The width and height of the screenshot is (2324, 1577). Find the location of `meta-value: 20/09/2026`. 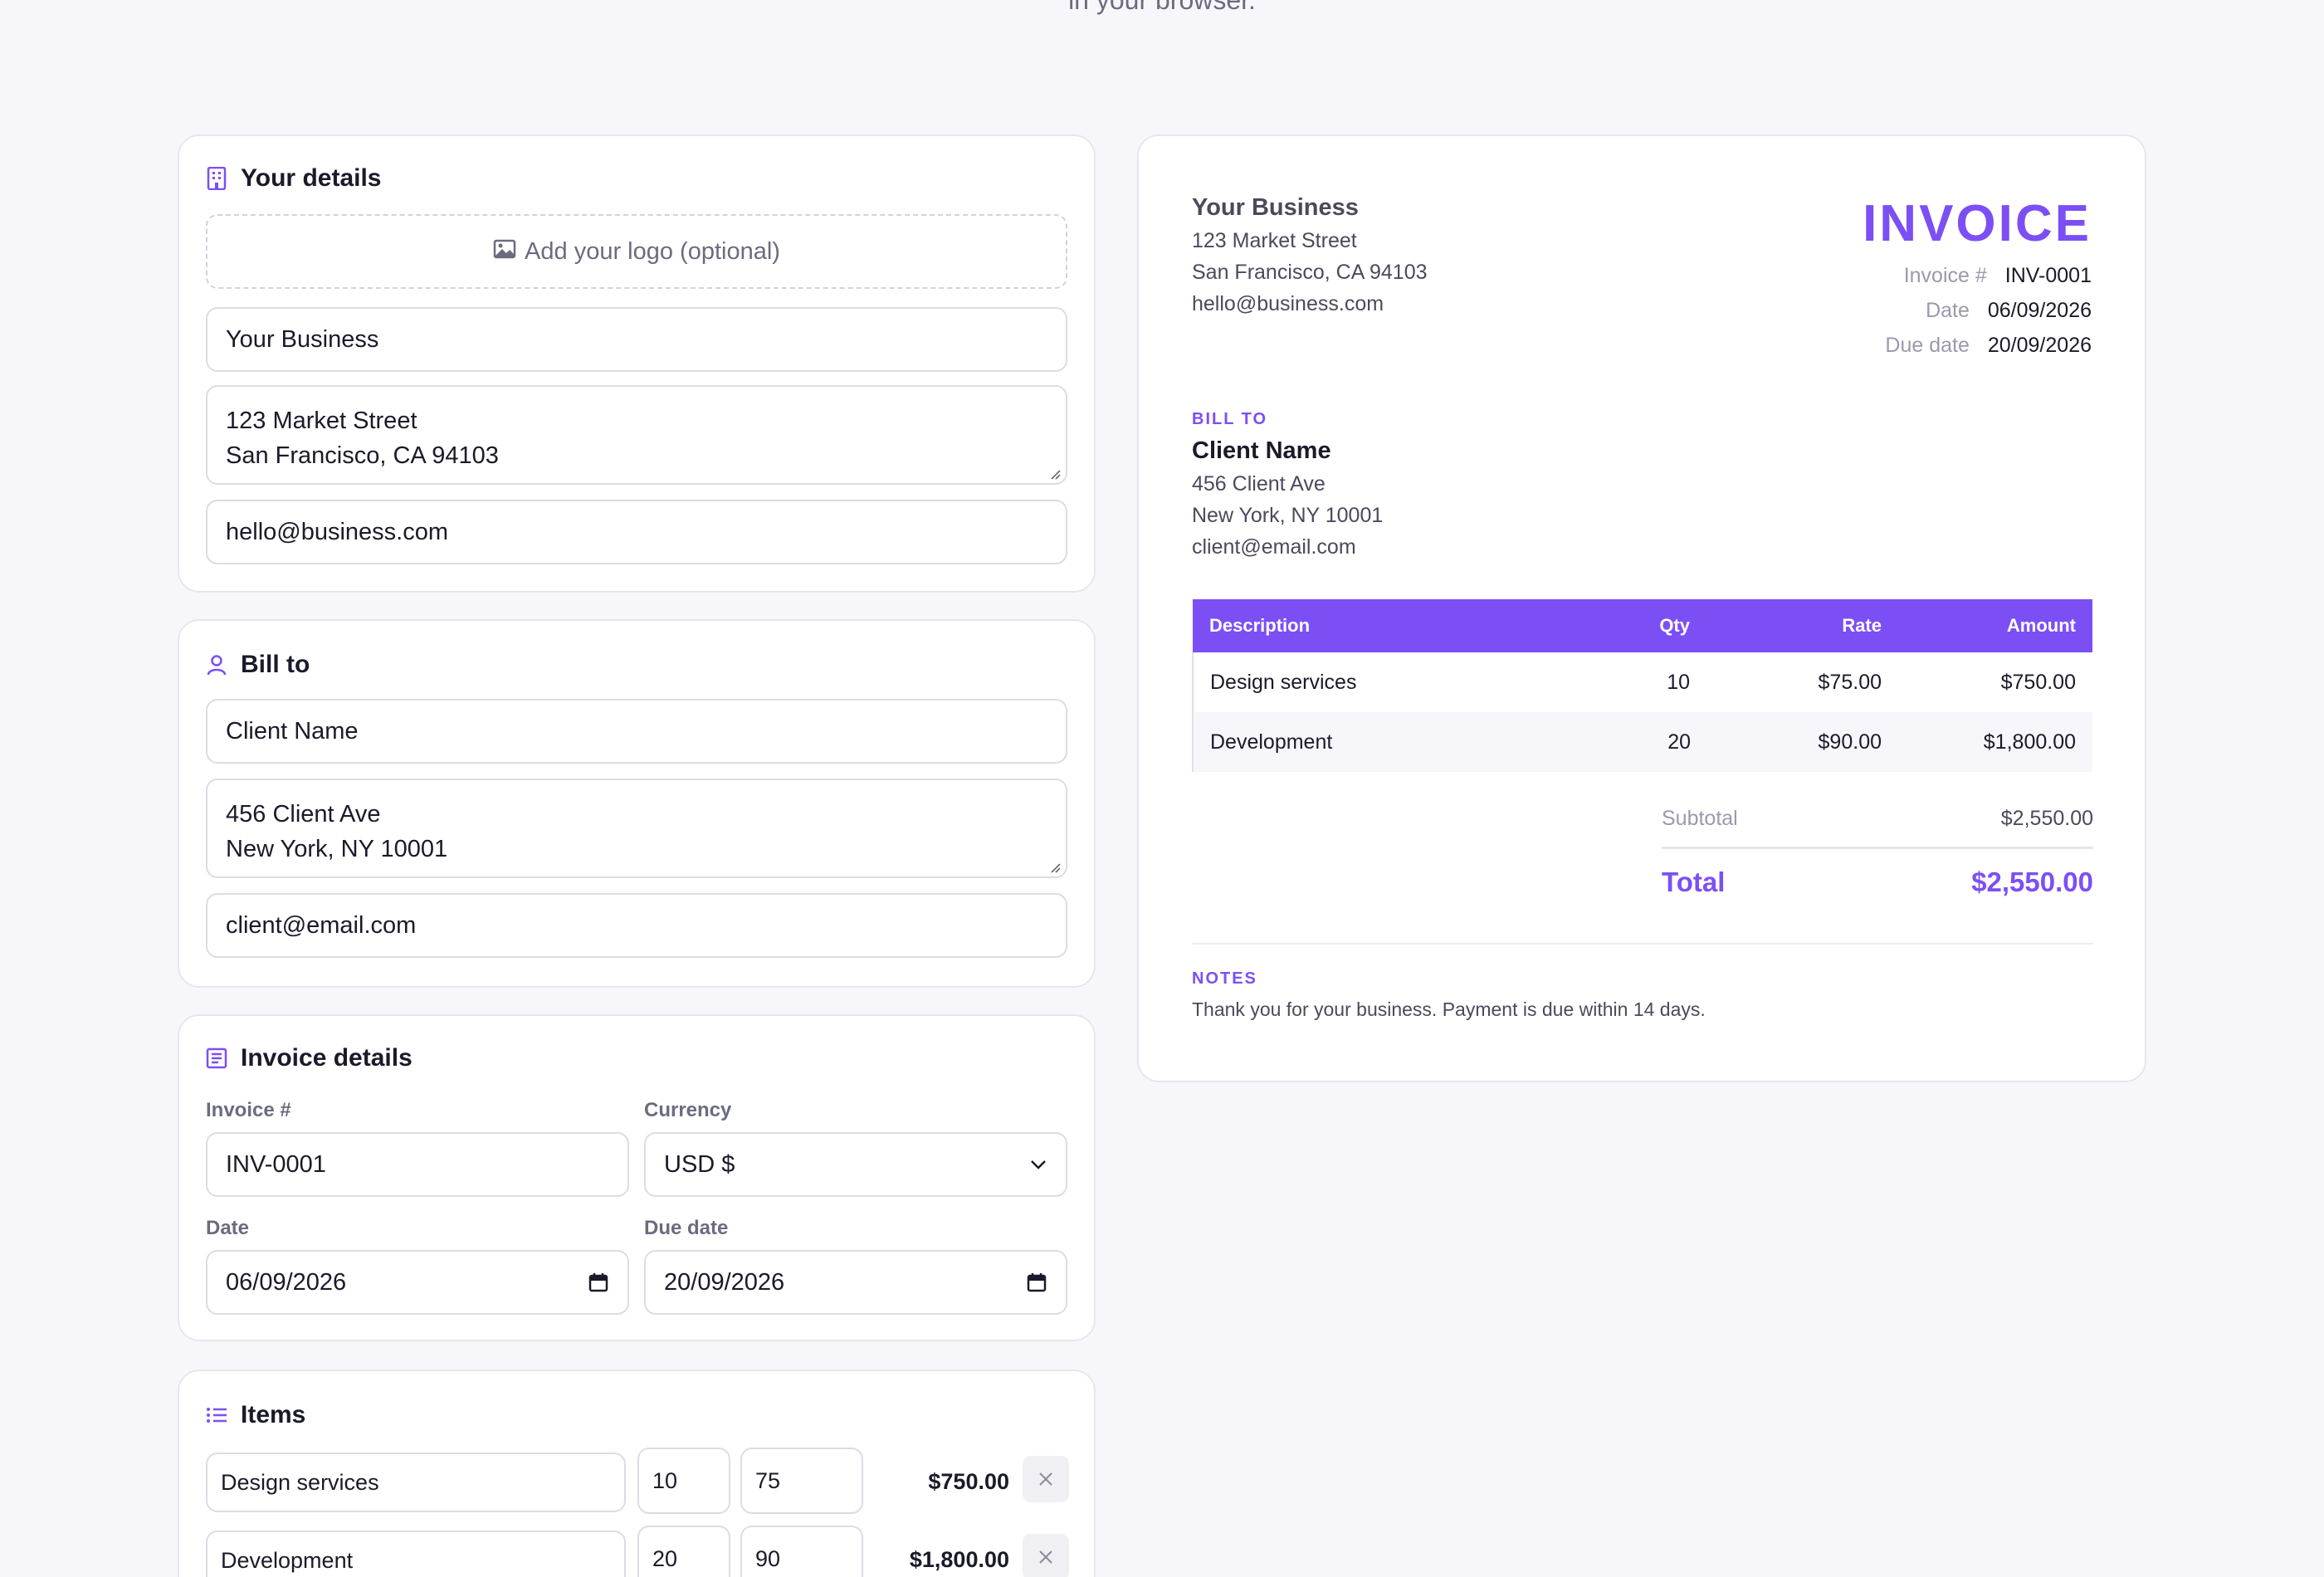

meta-value: 20/09/2026 is located at coordinates (2039, 346).